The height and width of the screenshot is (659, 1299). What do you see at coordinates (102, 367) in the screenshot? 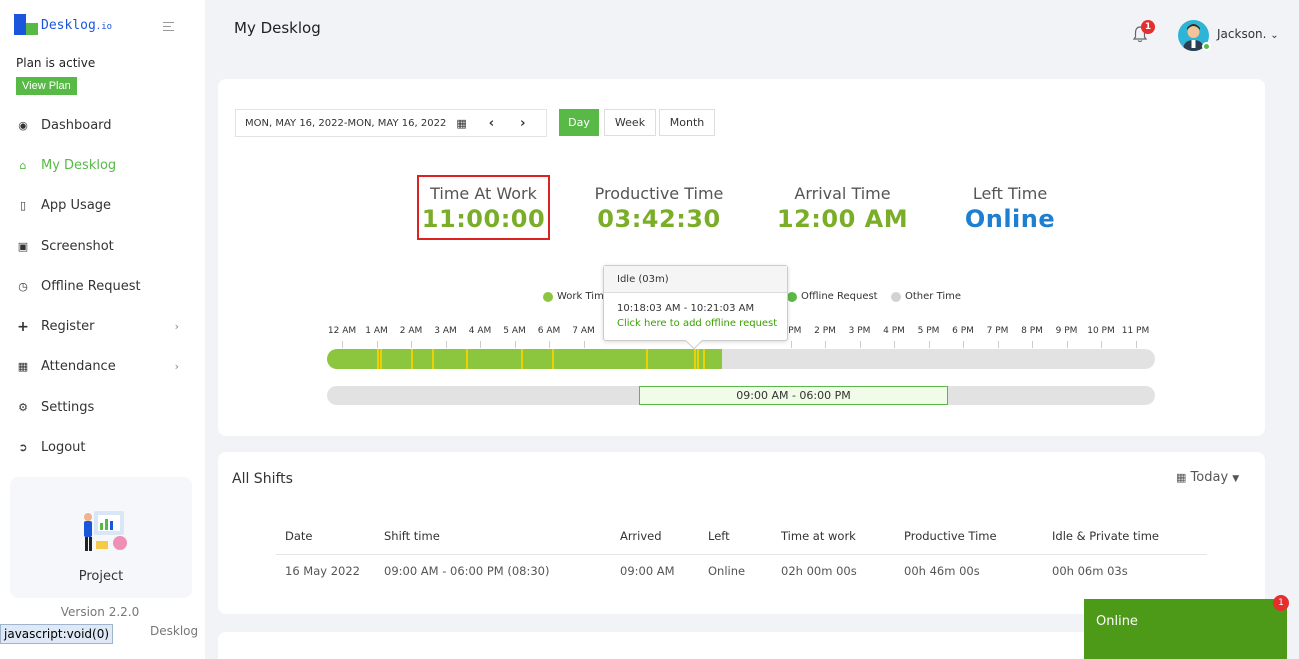
I see `sidebar-item-attendance: ▦ Attendance ›` at bounding box center [102, 367].